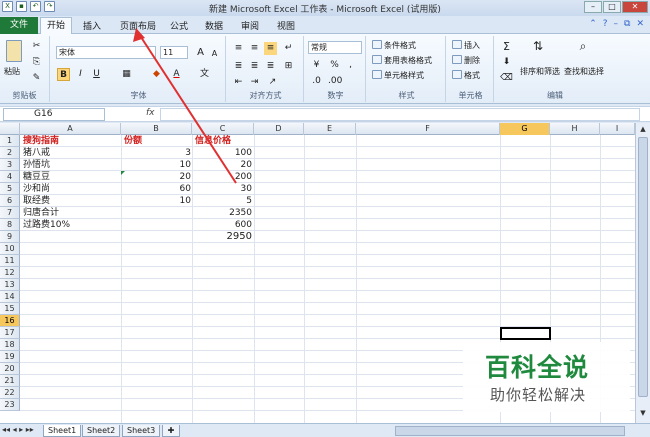 This screenshot has width=650, height=437. I want to click on cell-styles-button: 单元格样式, so click(404, 75).